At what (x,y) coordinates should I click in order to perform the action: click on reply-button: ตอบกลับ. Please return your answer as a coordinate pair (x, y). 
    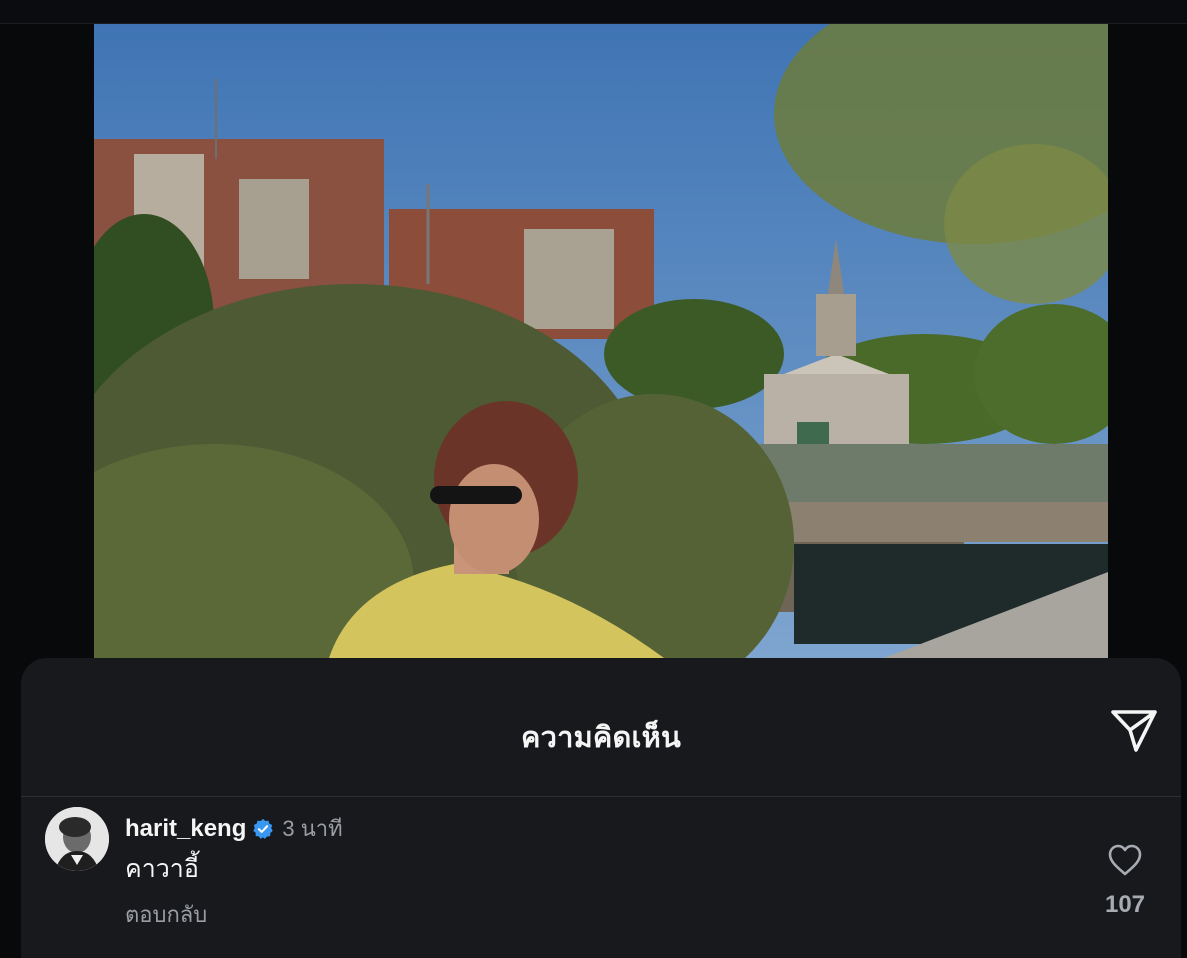
    Looking at the image, I should click on (166, 914).